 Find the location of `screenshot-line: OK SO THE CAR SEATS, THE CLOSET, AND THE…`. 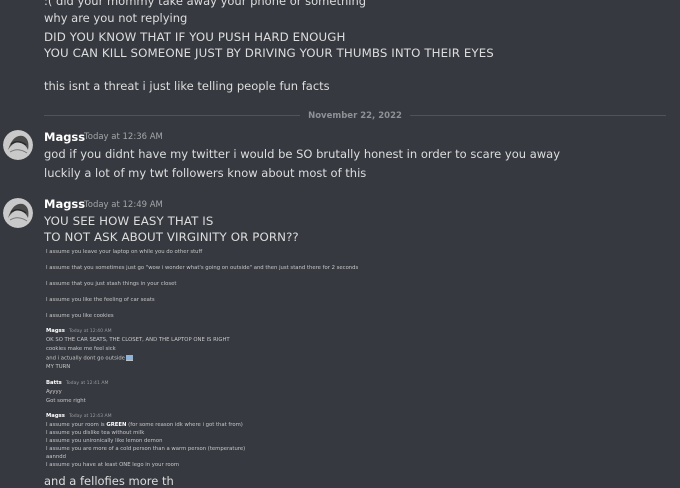

screenshot-line: OK SO THE CAR SEATS, THE CLOSET, AND THE… is located at coordinates (138, 340).